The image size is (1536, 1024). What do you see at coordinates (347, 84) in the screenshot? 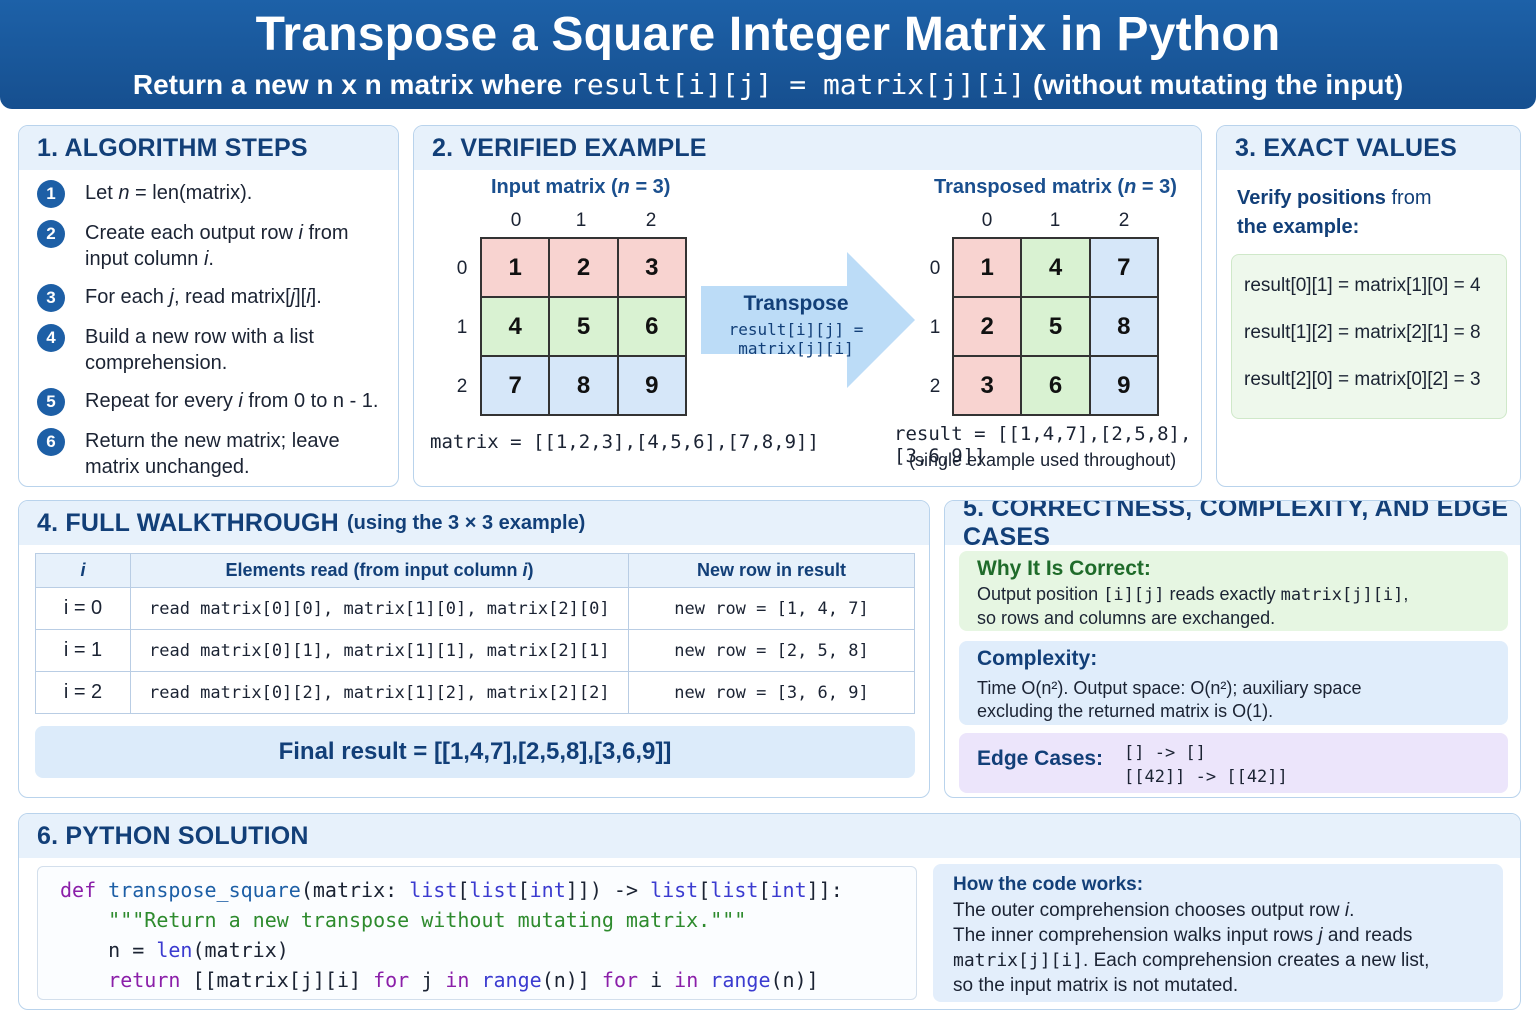
I see `subtitle-prefix: Return a new n x n matrix where` at bounding box center [347, 84].